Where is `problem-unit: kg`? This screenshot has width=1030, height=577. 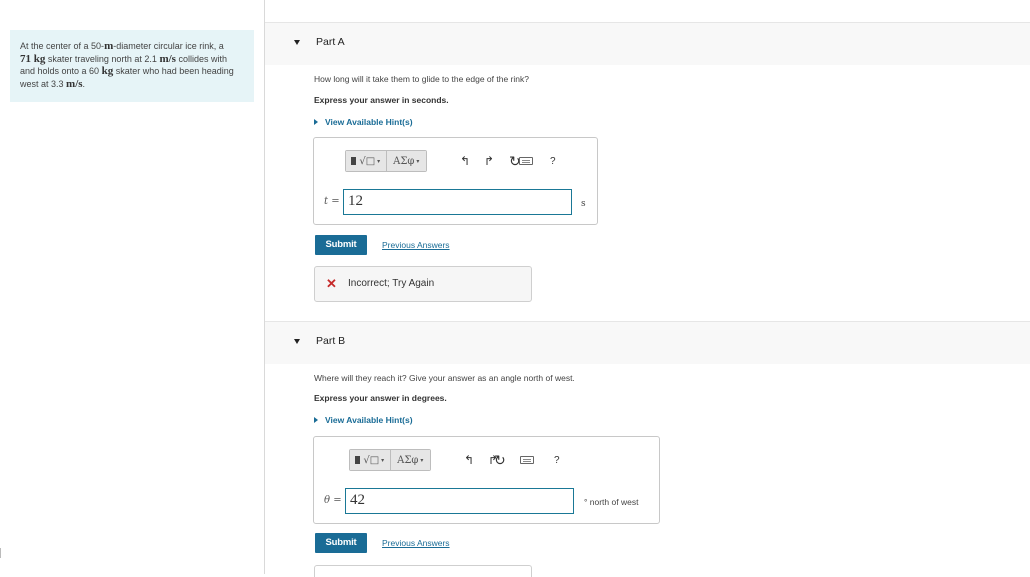 problem-unit: kg is located at coordinates (107, 71).